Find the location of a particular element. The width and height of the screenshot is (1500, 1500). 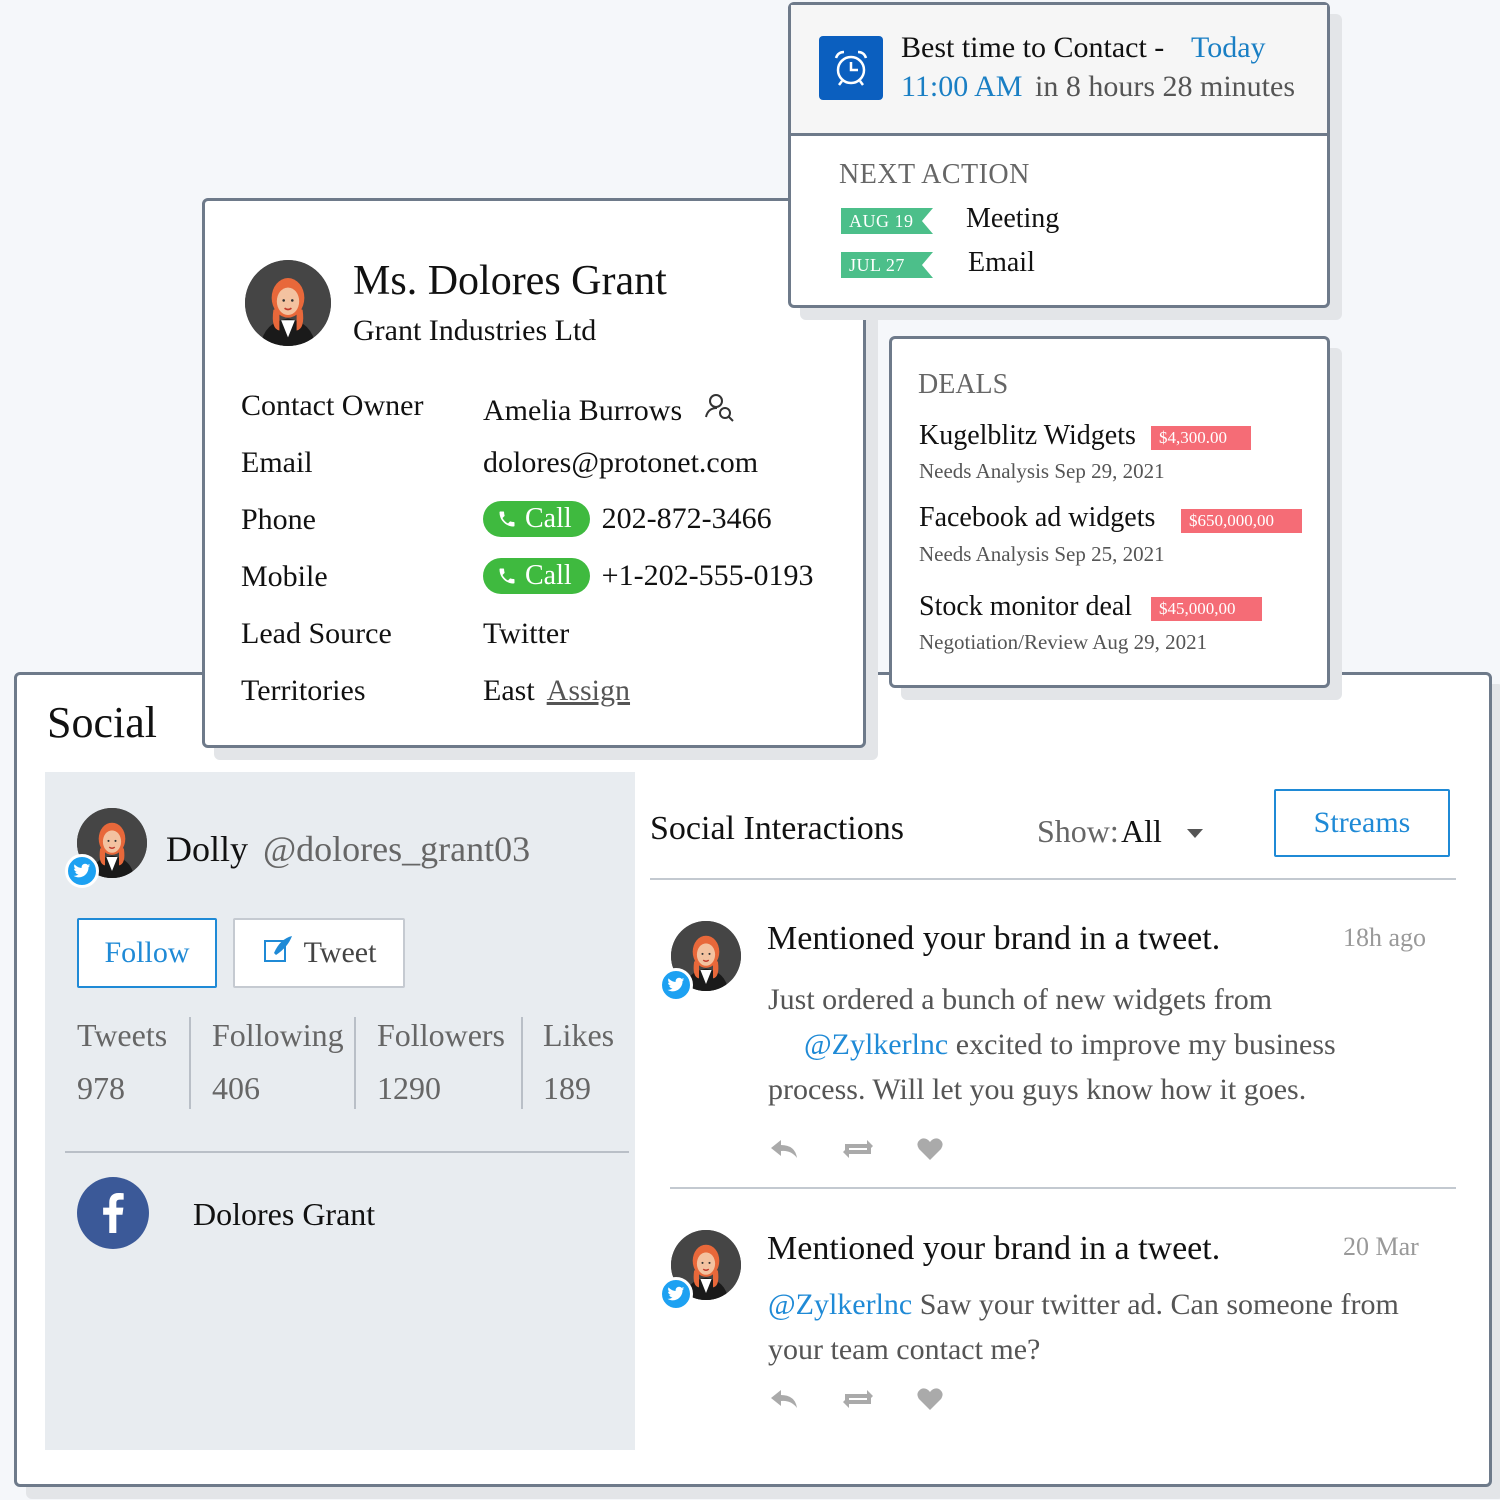

best-time-day: Today is located at coordinates (1228, 47).